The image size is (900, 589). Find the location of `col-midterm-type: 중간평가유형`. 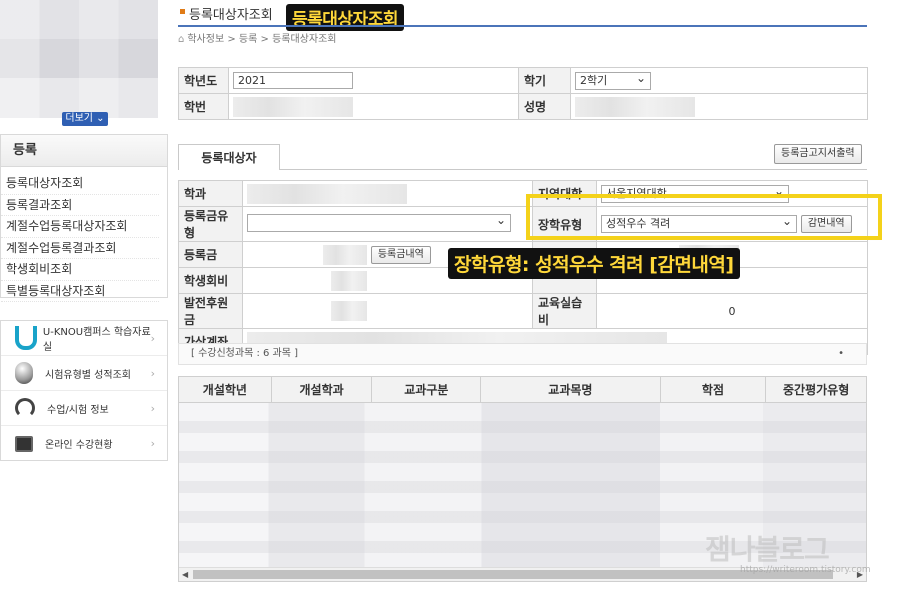

col-midterm-type: 중간평가유형 is located at coordinates (816, 390).